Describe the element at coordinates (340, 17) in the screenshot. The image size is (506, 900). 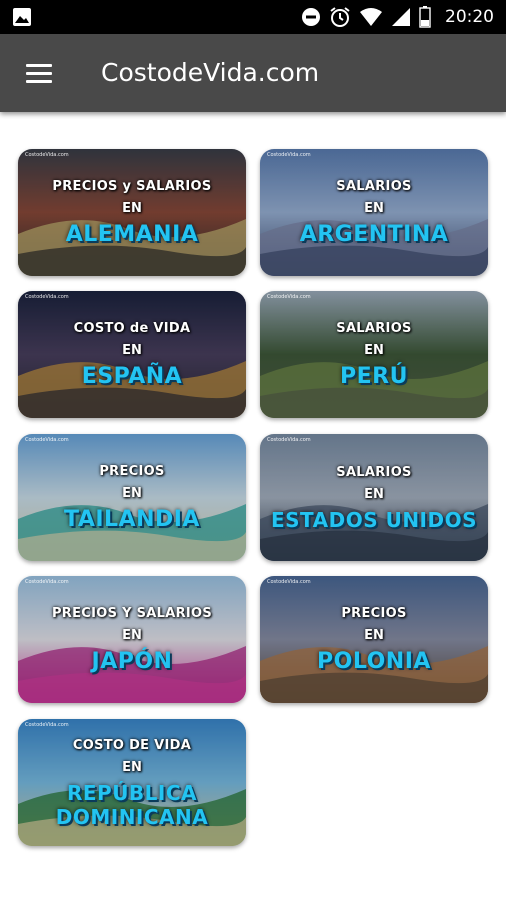
I see `alarm-icon` at that location.